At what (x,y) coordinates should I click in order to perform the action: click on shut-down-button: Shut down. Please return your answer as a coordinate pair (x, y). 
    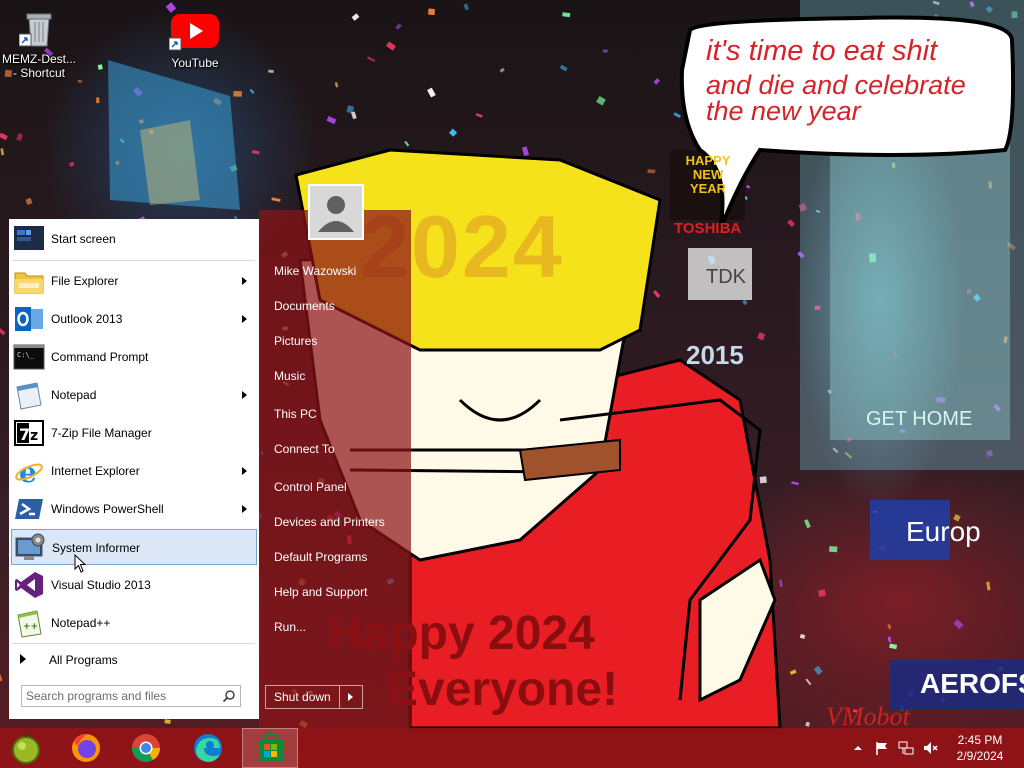
    Looking at the image, I should click on (314, 697).